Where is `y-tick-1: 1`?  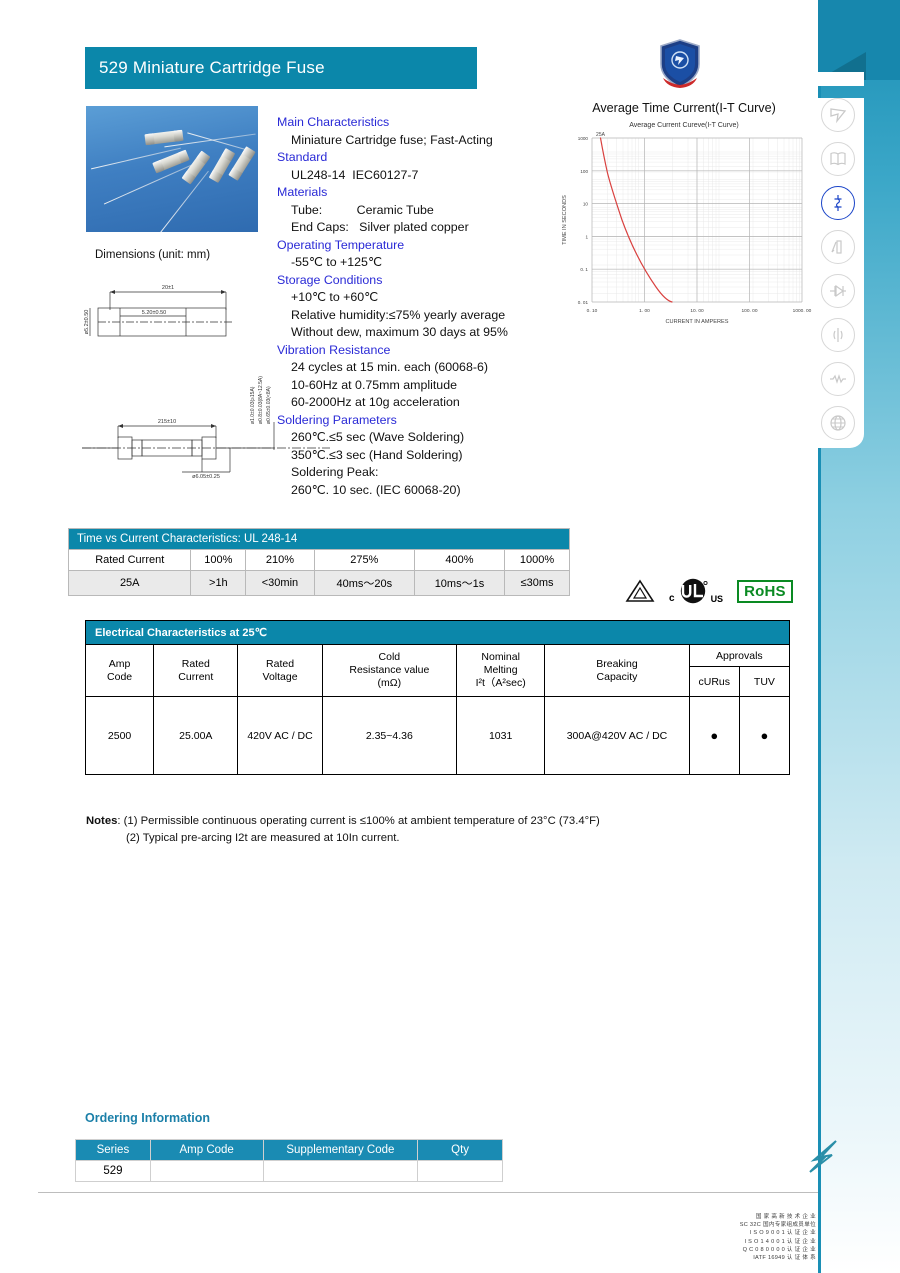
y-tick-1: 1 is located at coordinates (586, 236).